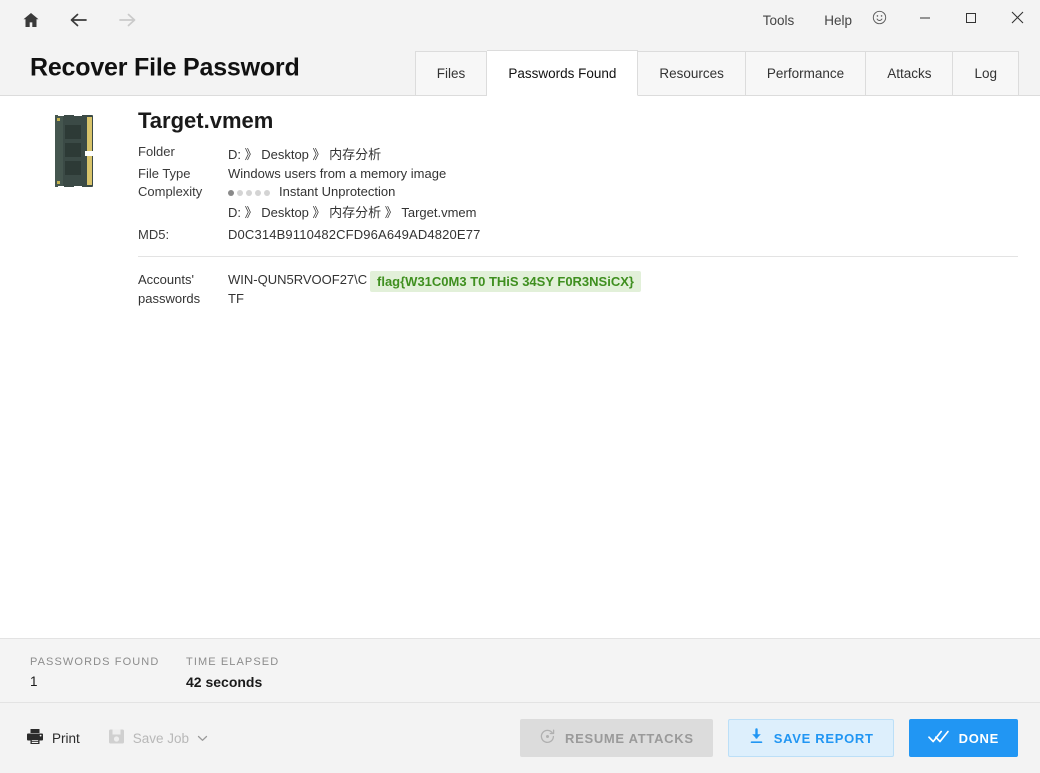 This screenshot has width=1040, height=773. Describe the element at coordinates (547, 738) in the screenshot. I see `refresh-circle-icon` at that location.